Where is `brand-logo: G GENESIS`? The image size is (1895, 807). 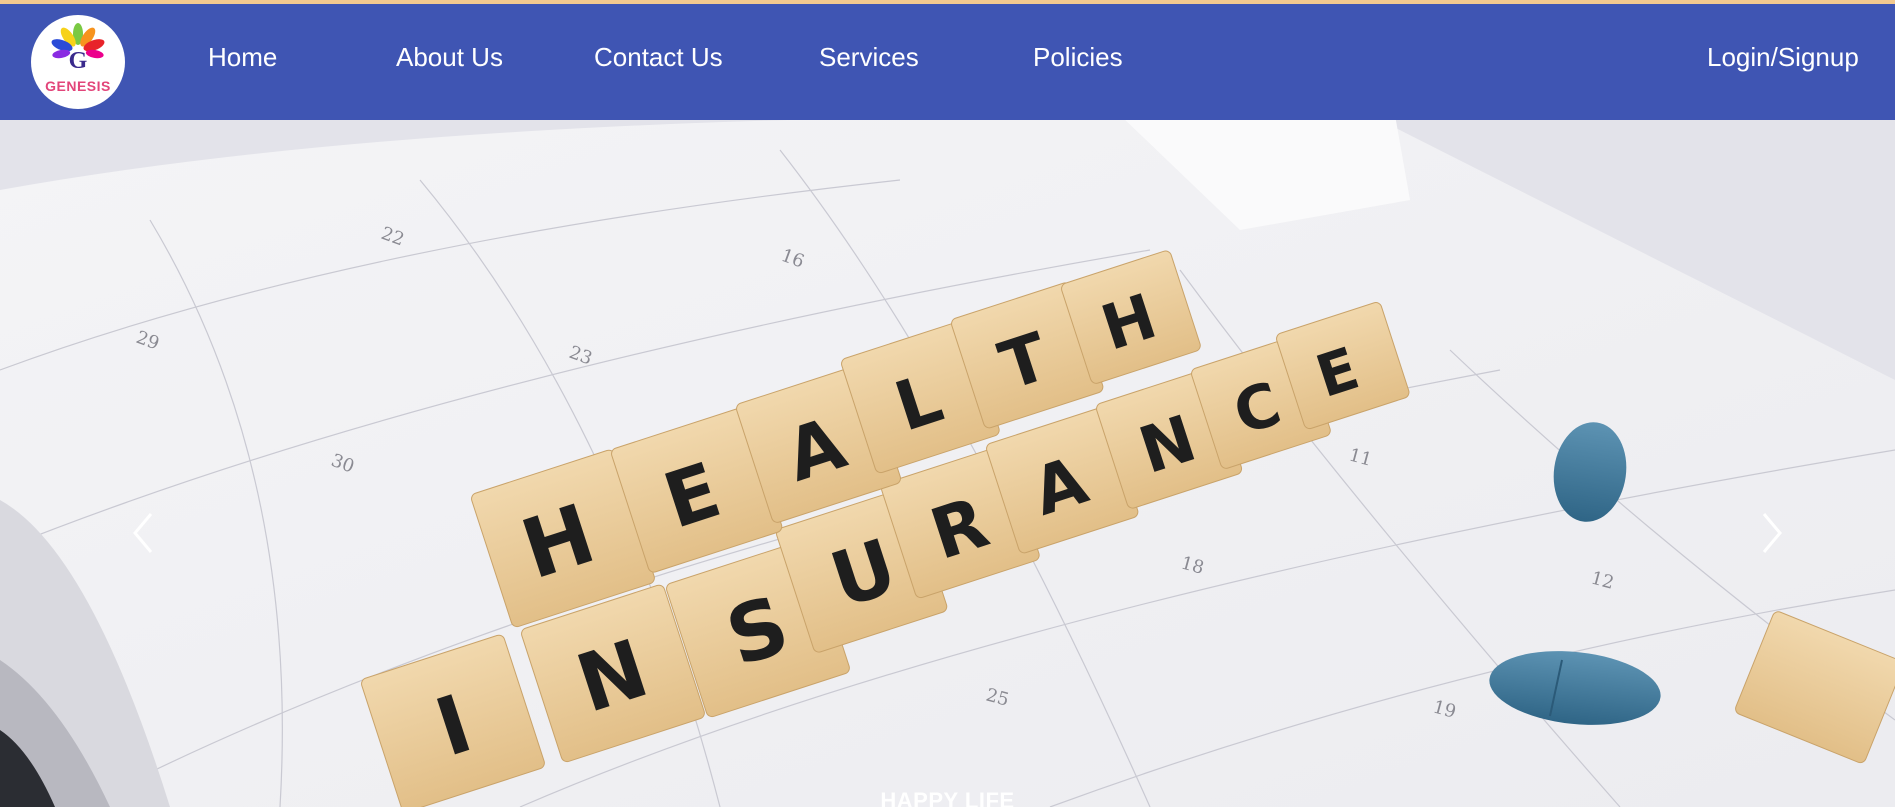 brand-logo: G GENESIS is located at coordinates (78, 62).